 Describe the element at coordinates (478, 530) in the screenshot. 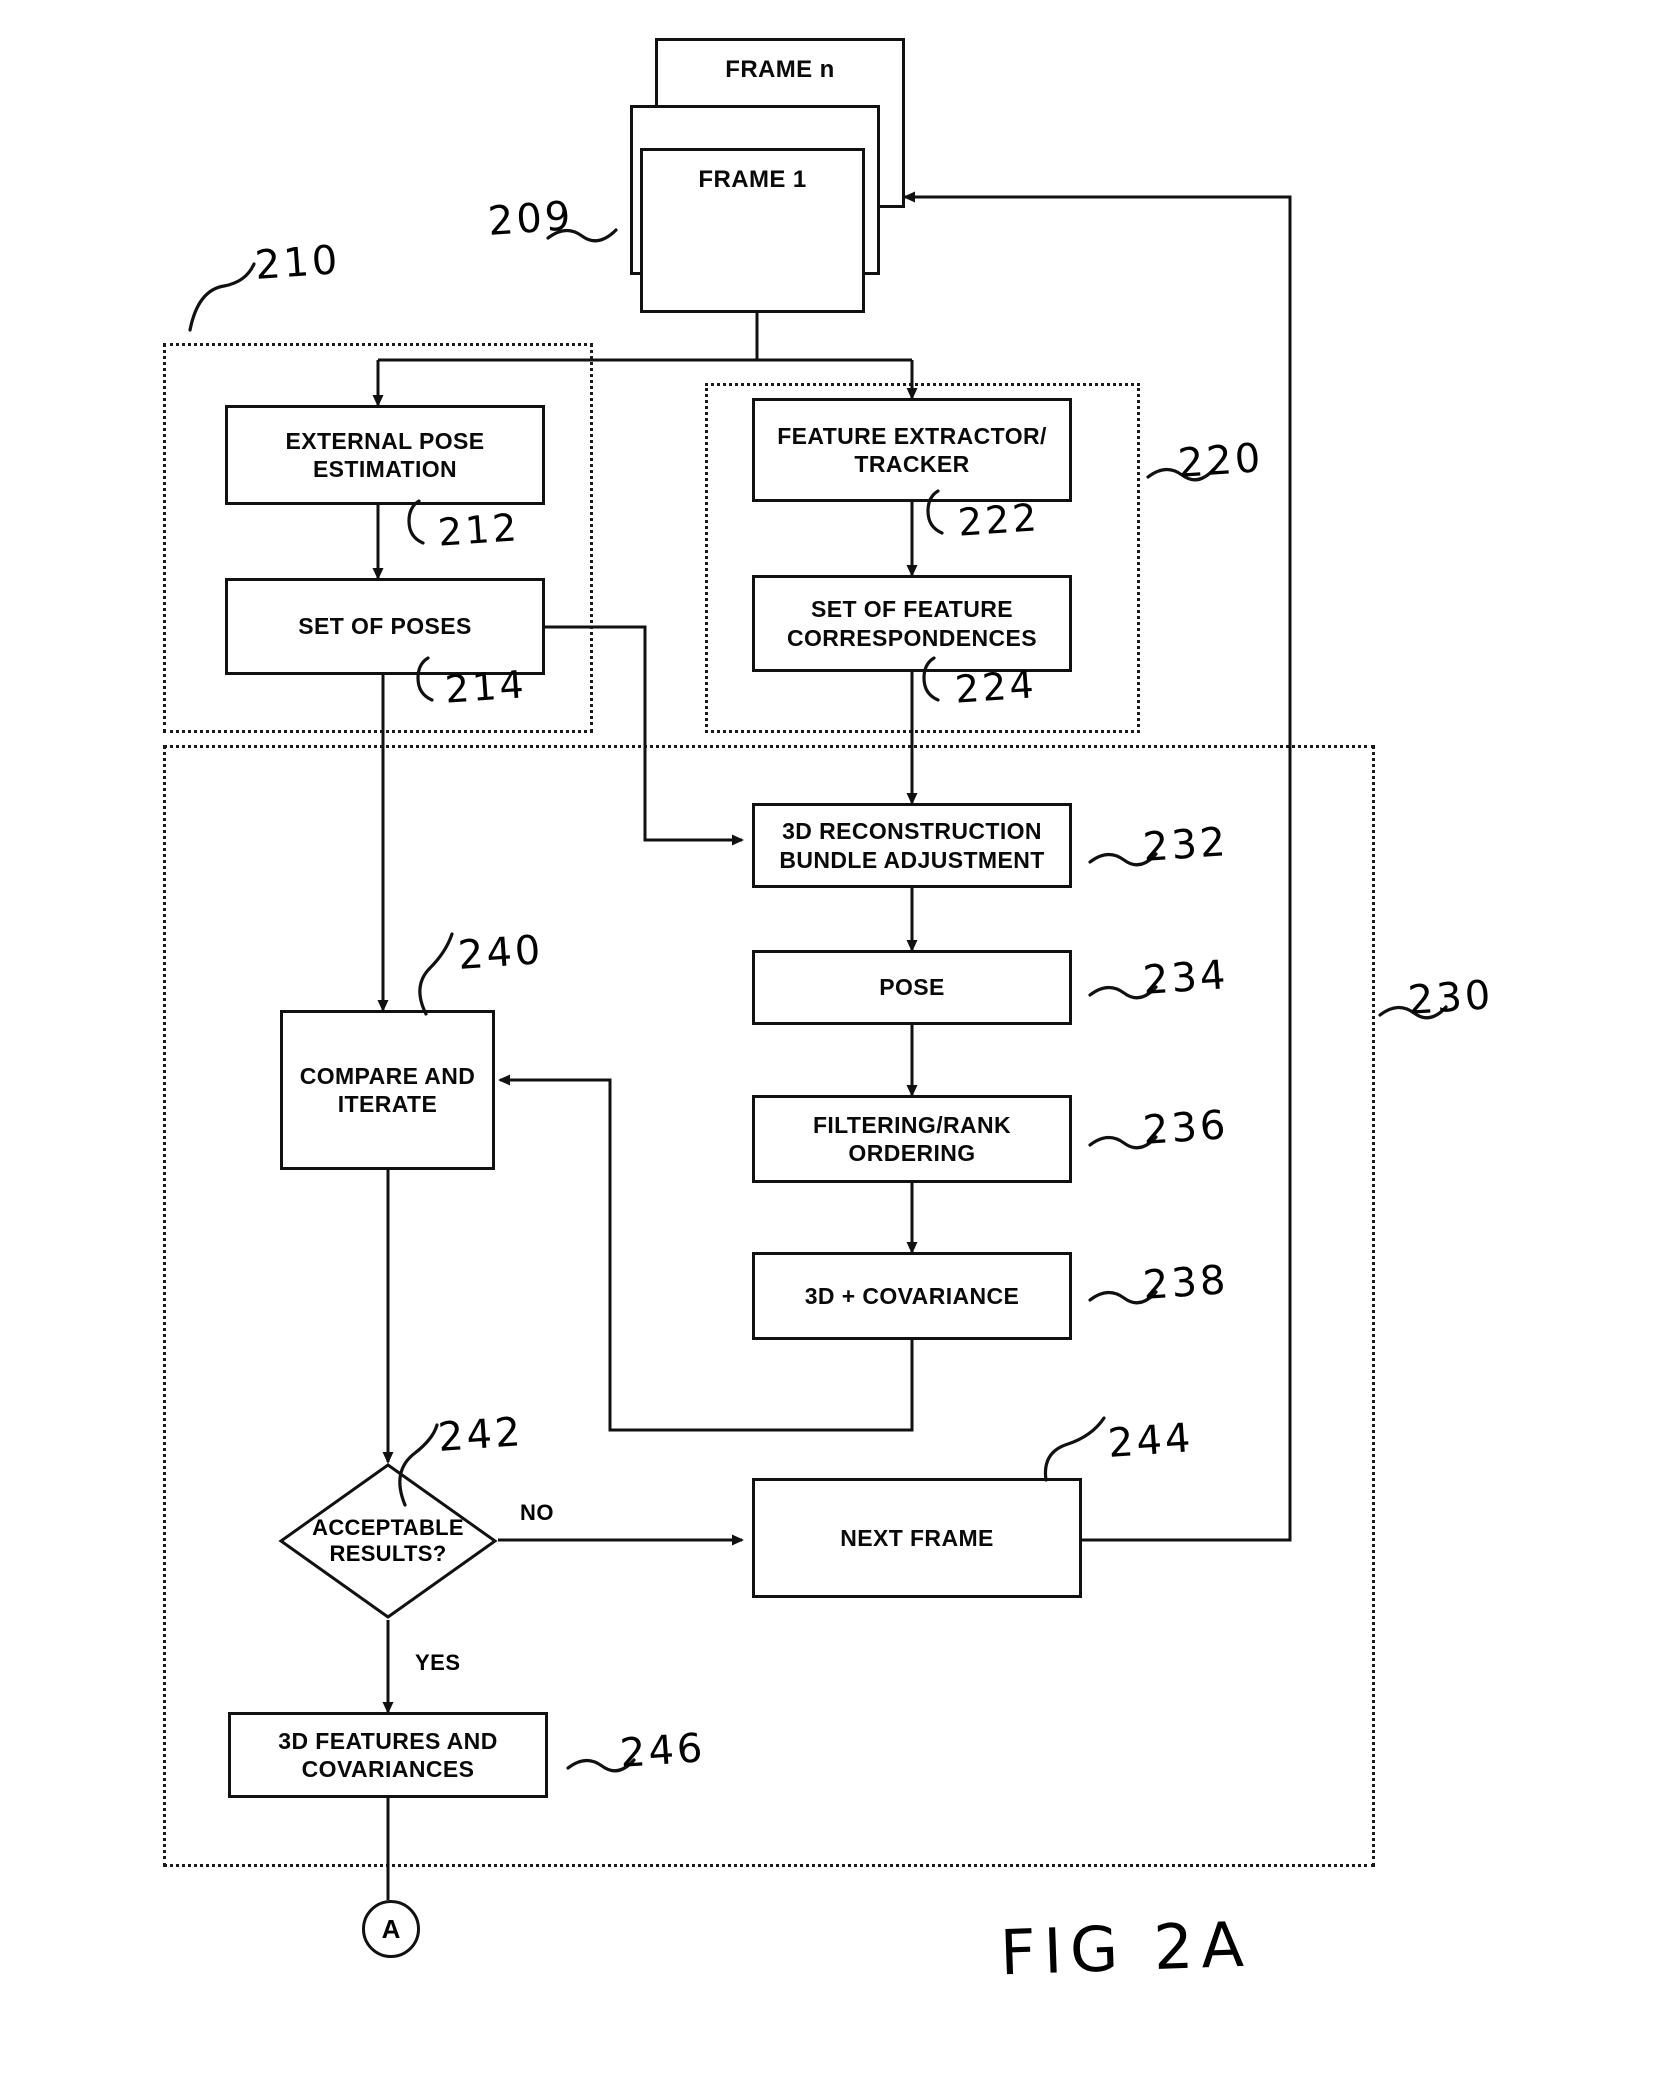

I see `ref-212: 212` at that location.